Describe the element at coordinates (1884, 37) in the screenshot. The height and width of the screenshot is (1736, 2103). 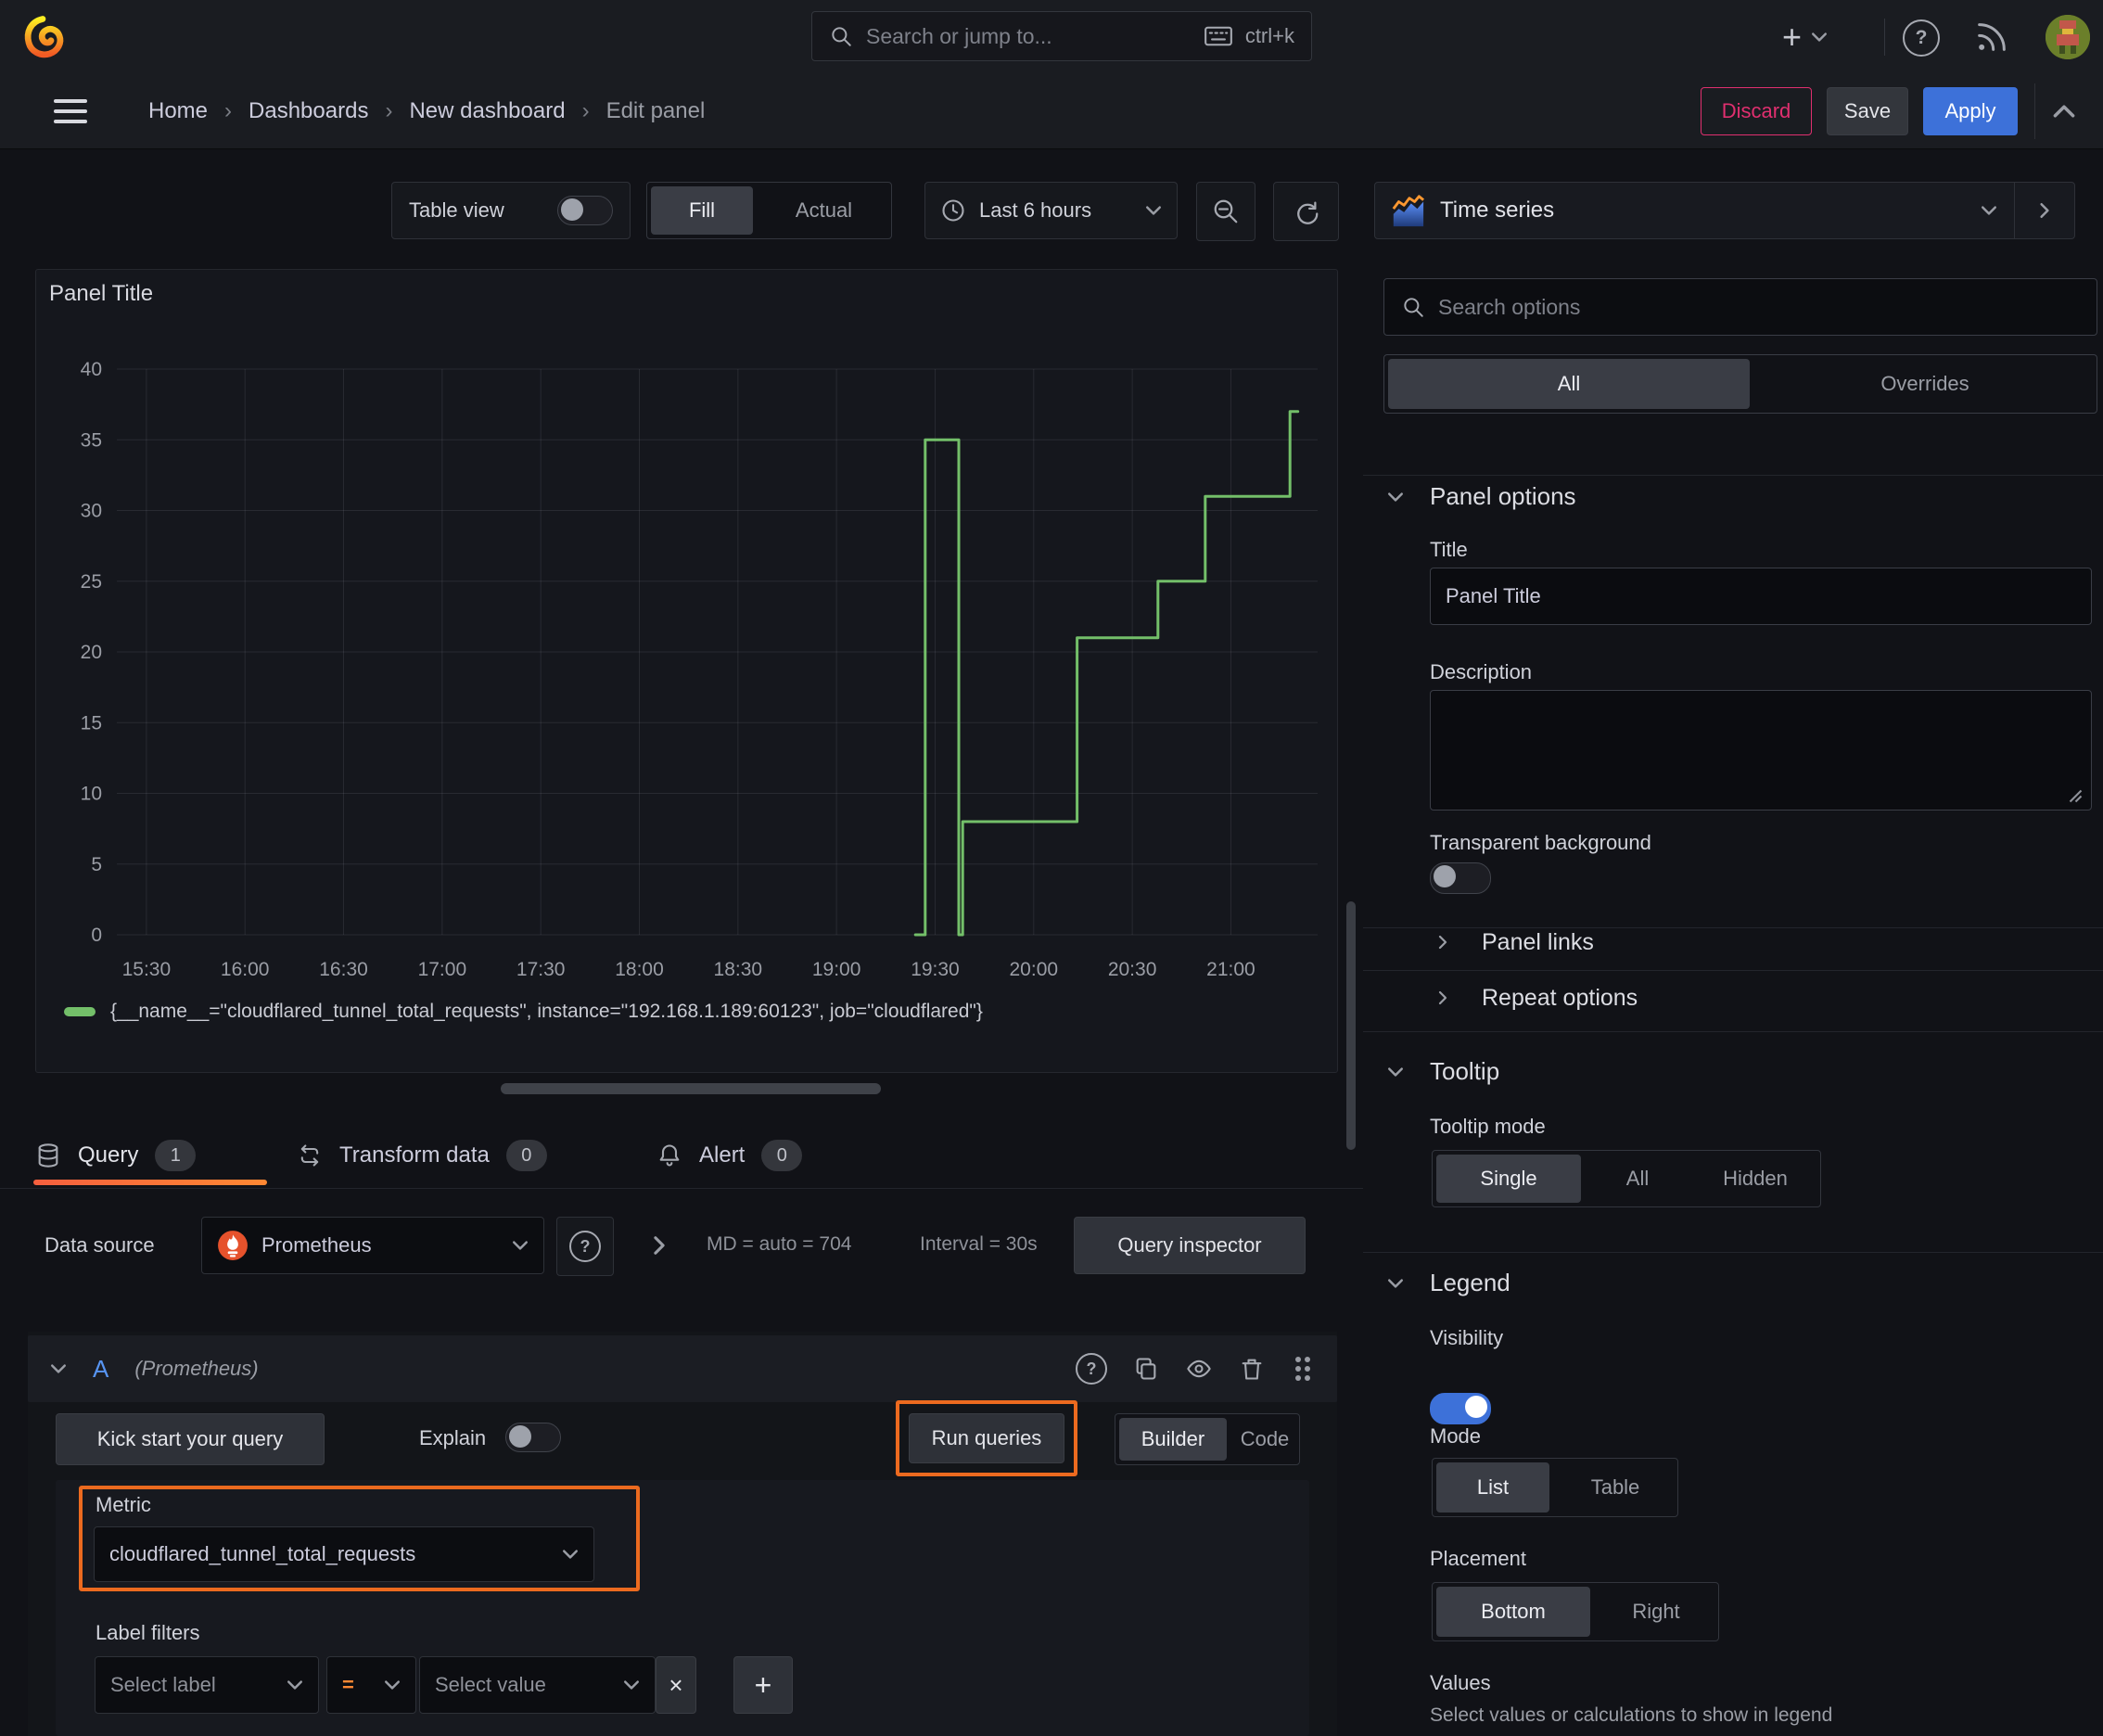
I see `topbar-divider` at that location.